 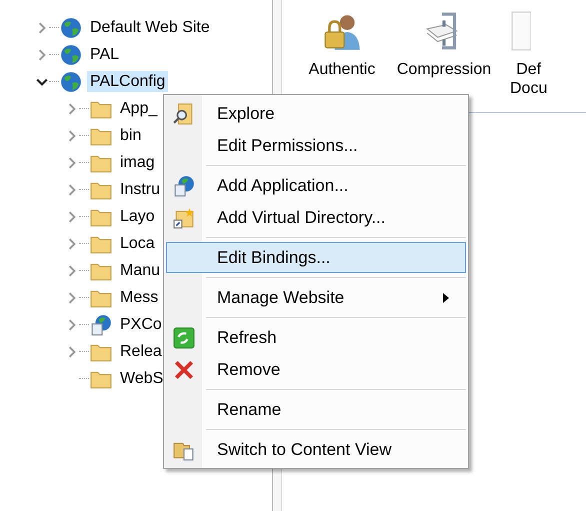 What do you see at coordinates (137, 162) in the screenshot?
I see `tree-item: imag` at bounding box center [137, 162].